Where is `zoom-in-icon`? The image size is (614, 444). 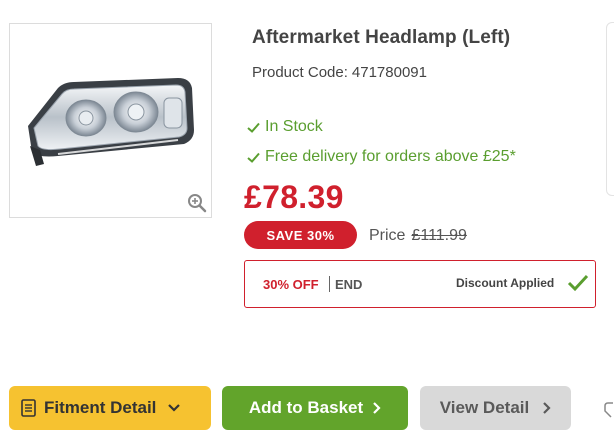 zoom-in-icon is located at coordinates (197, 203).